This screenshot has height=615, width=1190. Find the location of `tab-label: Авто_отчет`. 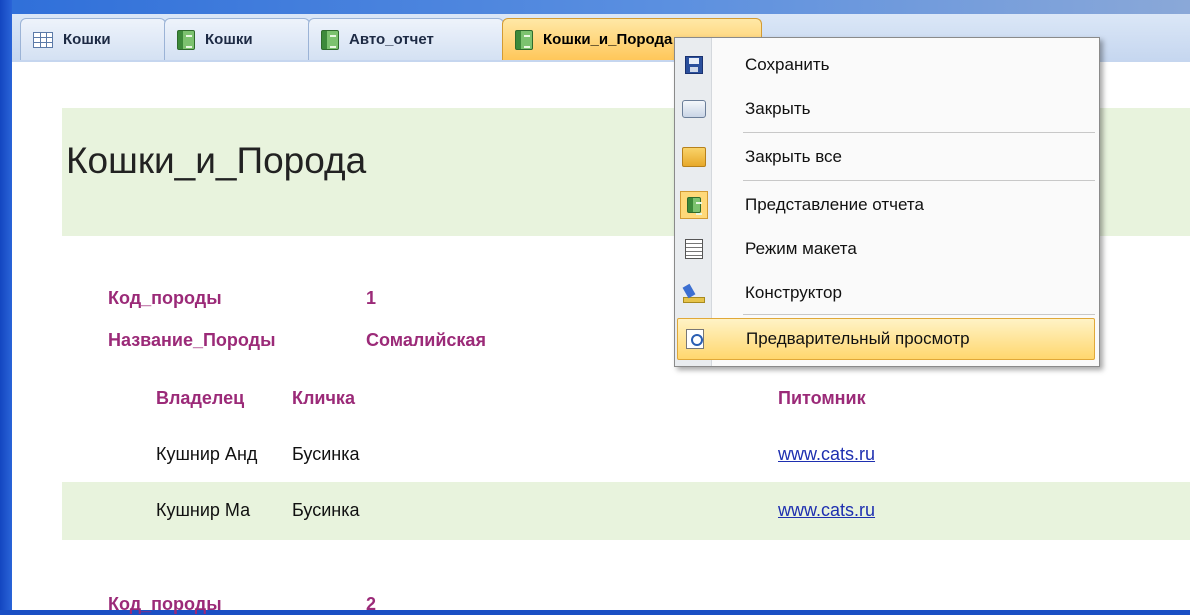

tab-label: Авто_отчет is located at coordinates (391, 39).